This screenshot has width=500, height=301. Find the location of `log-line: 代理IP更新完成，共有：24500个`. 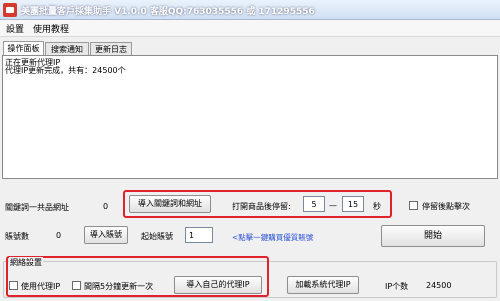

log-line: 代理IP更新完成，共有：24500个 is located at coordinates (65, 70).